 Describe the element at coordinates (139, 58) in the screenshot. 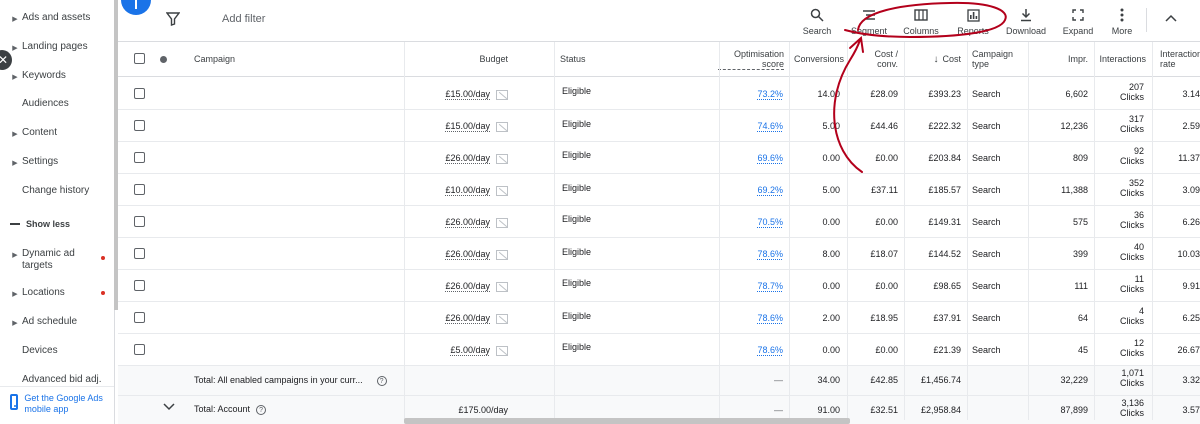

I see `select-all-checkbox` at that location.